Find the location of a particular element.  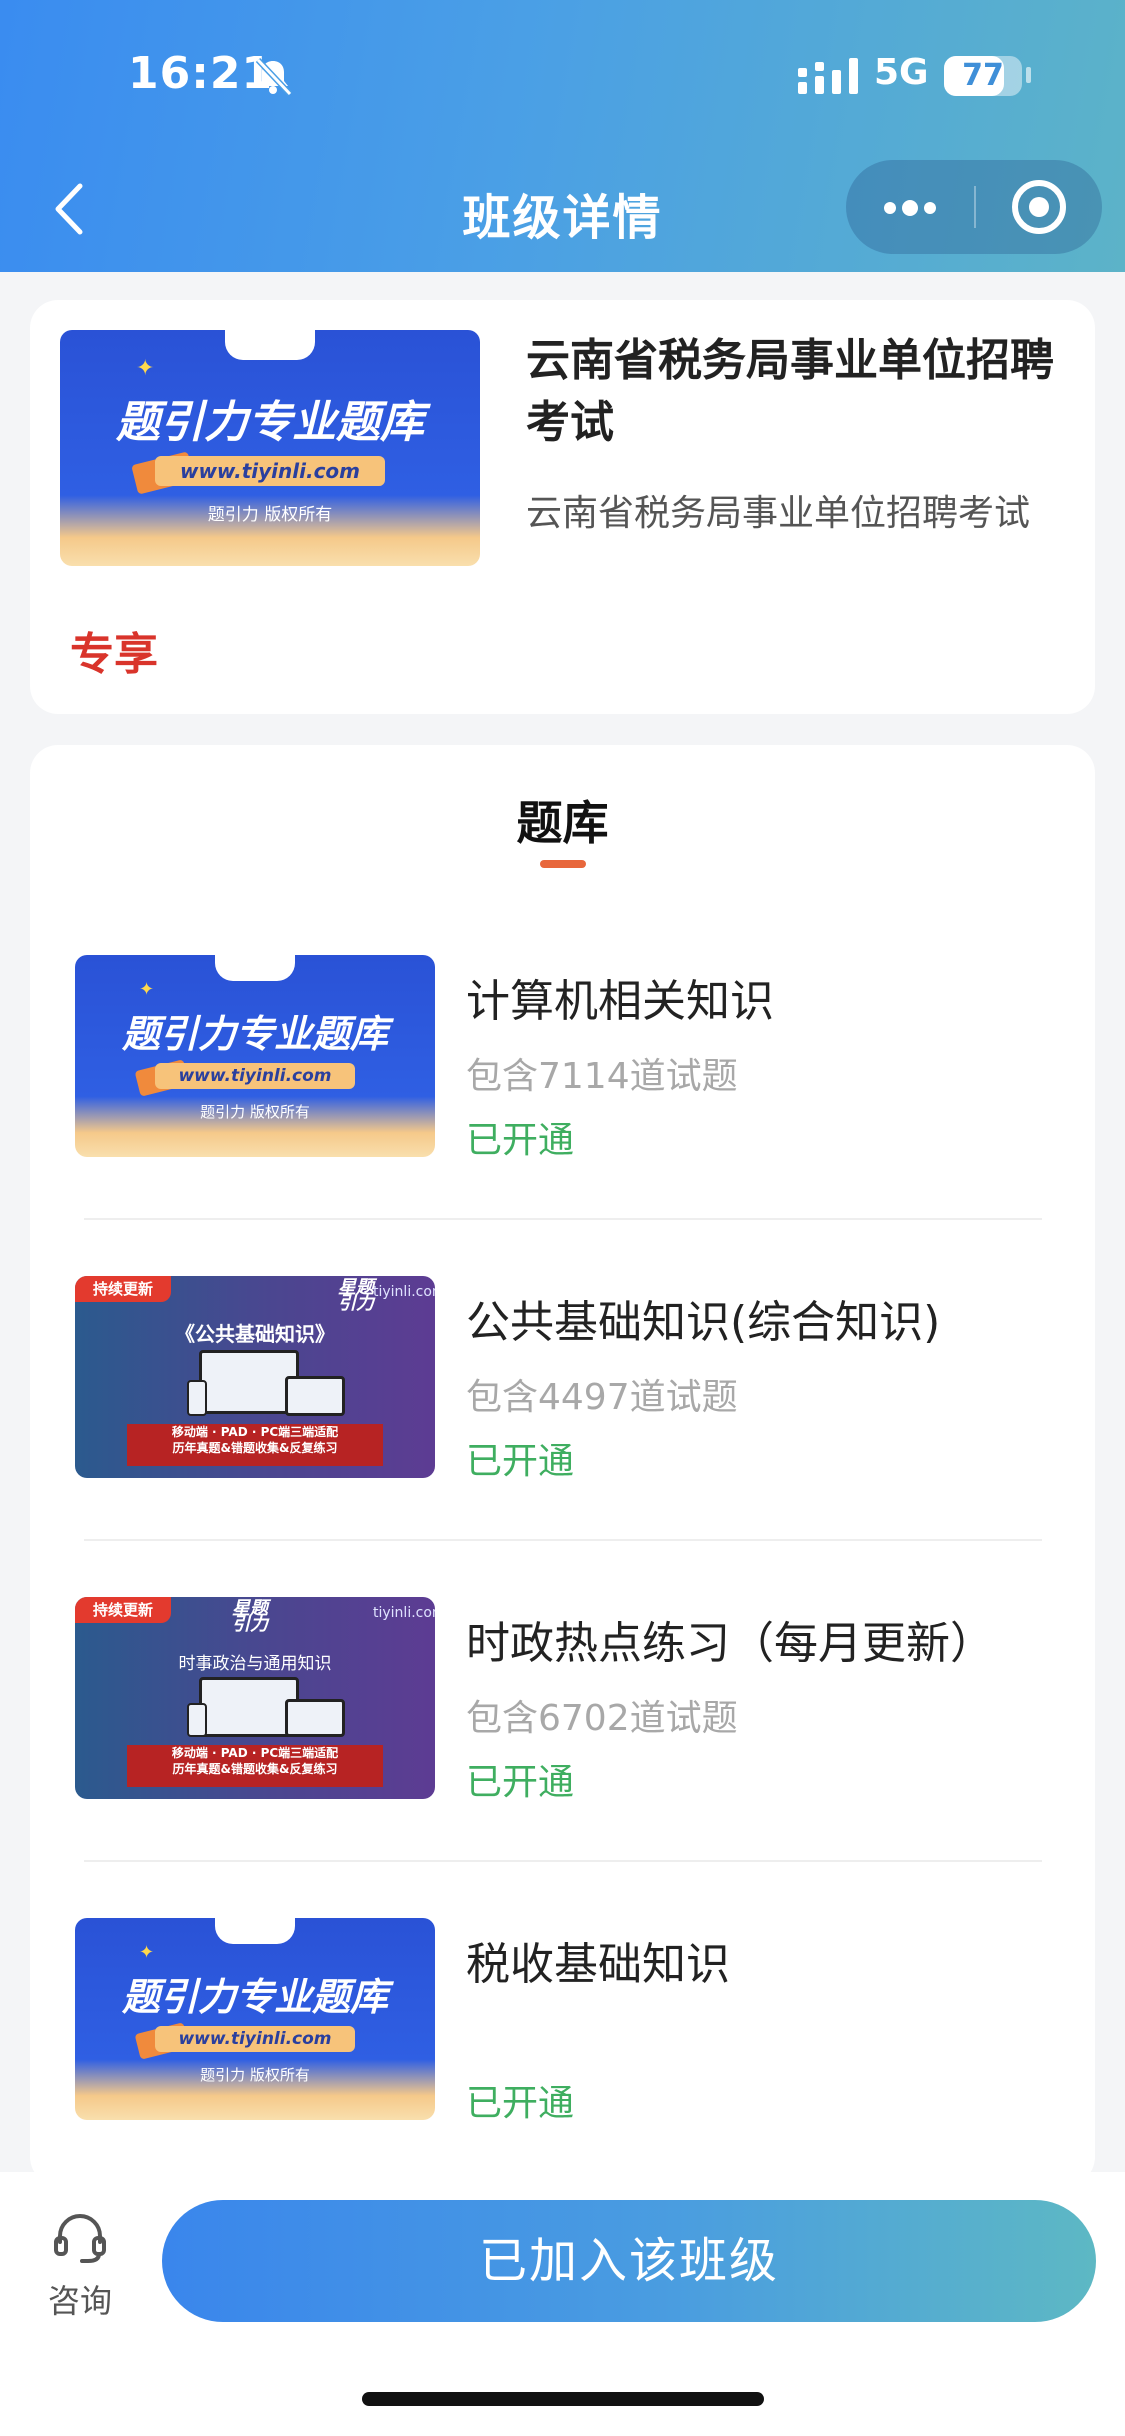

network-type: 5G is located at coordinates (901, 72).